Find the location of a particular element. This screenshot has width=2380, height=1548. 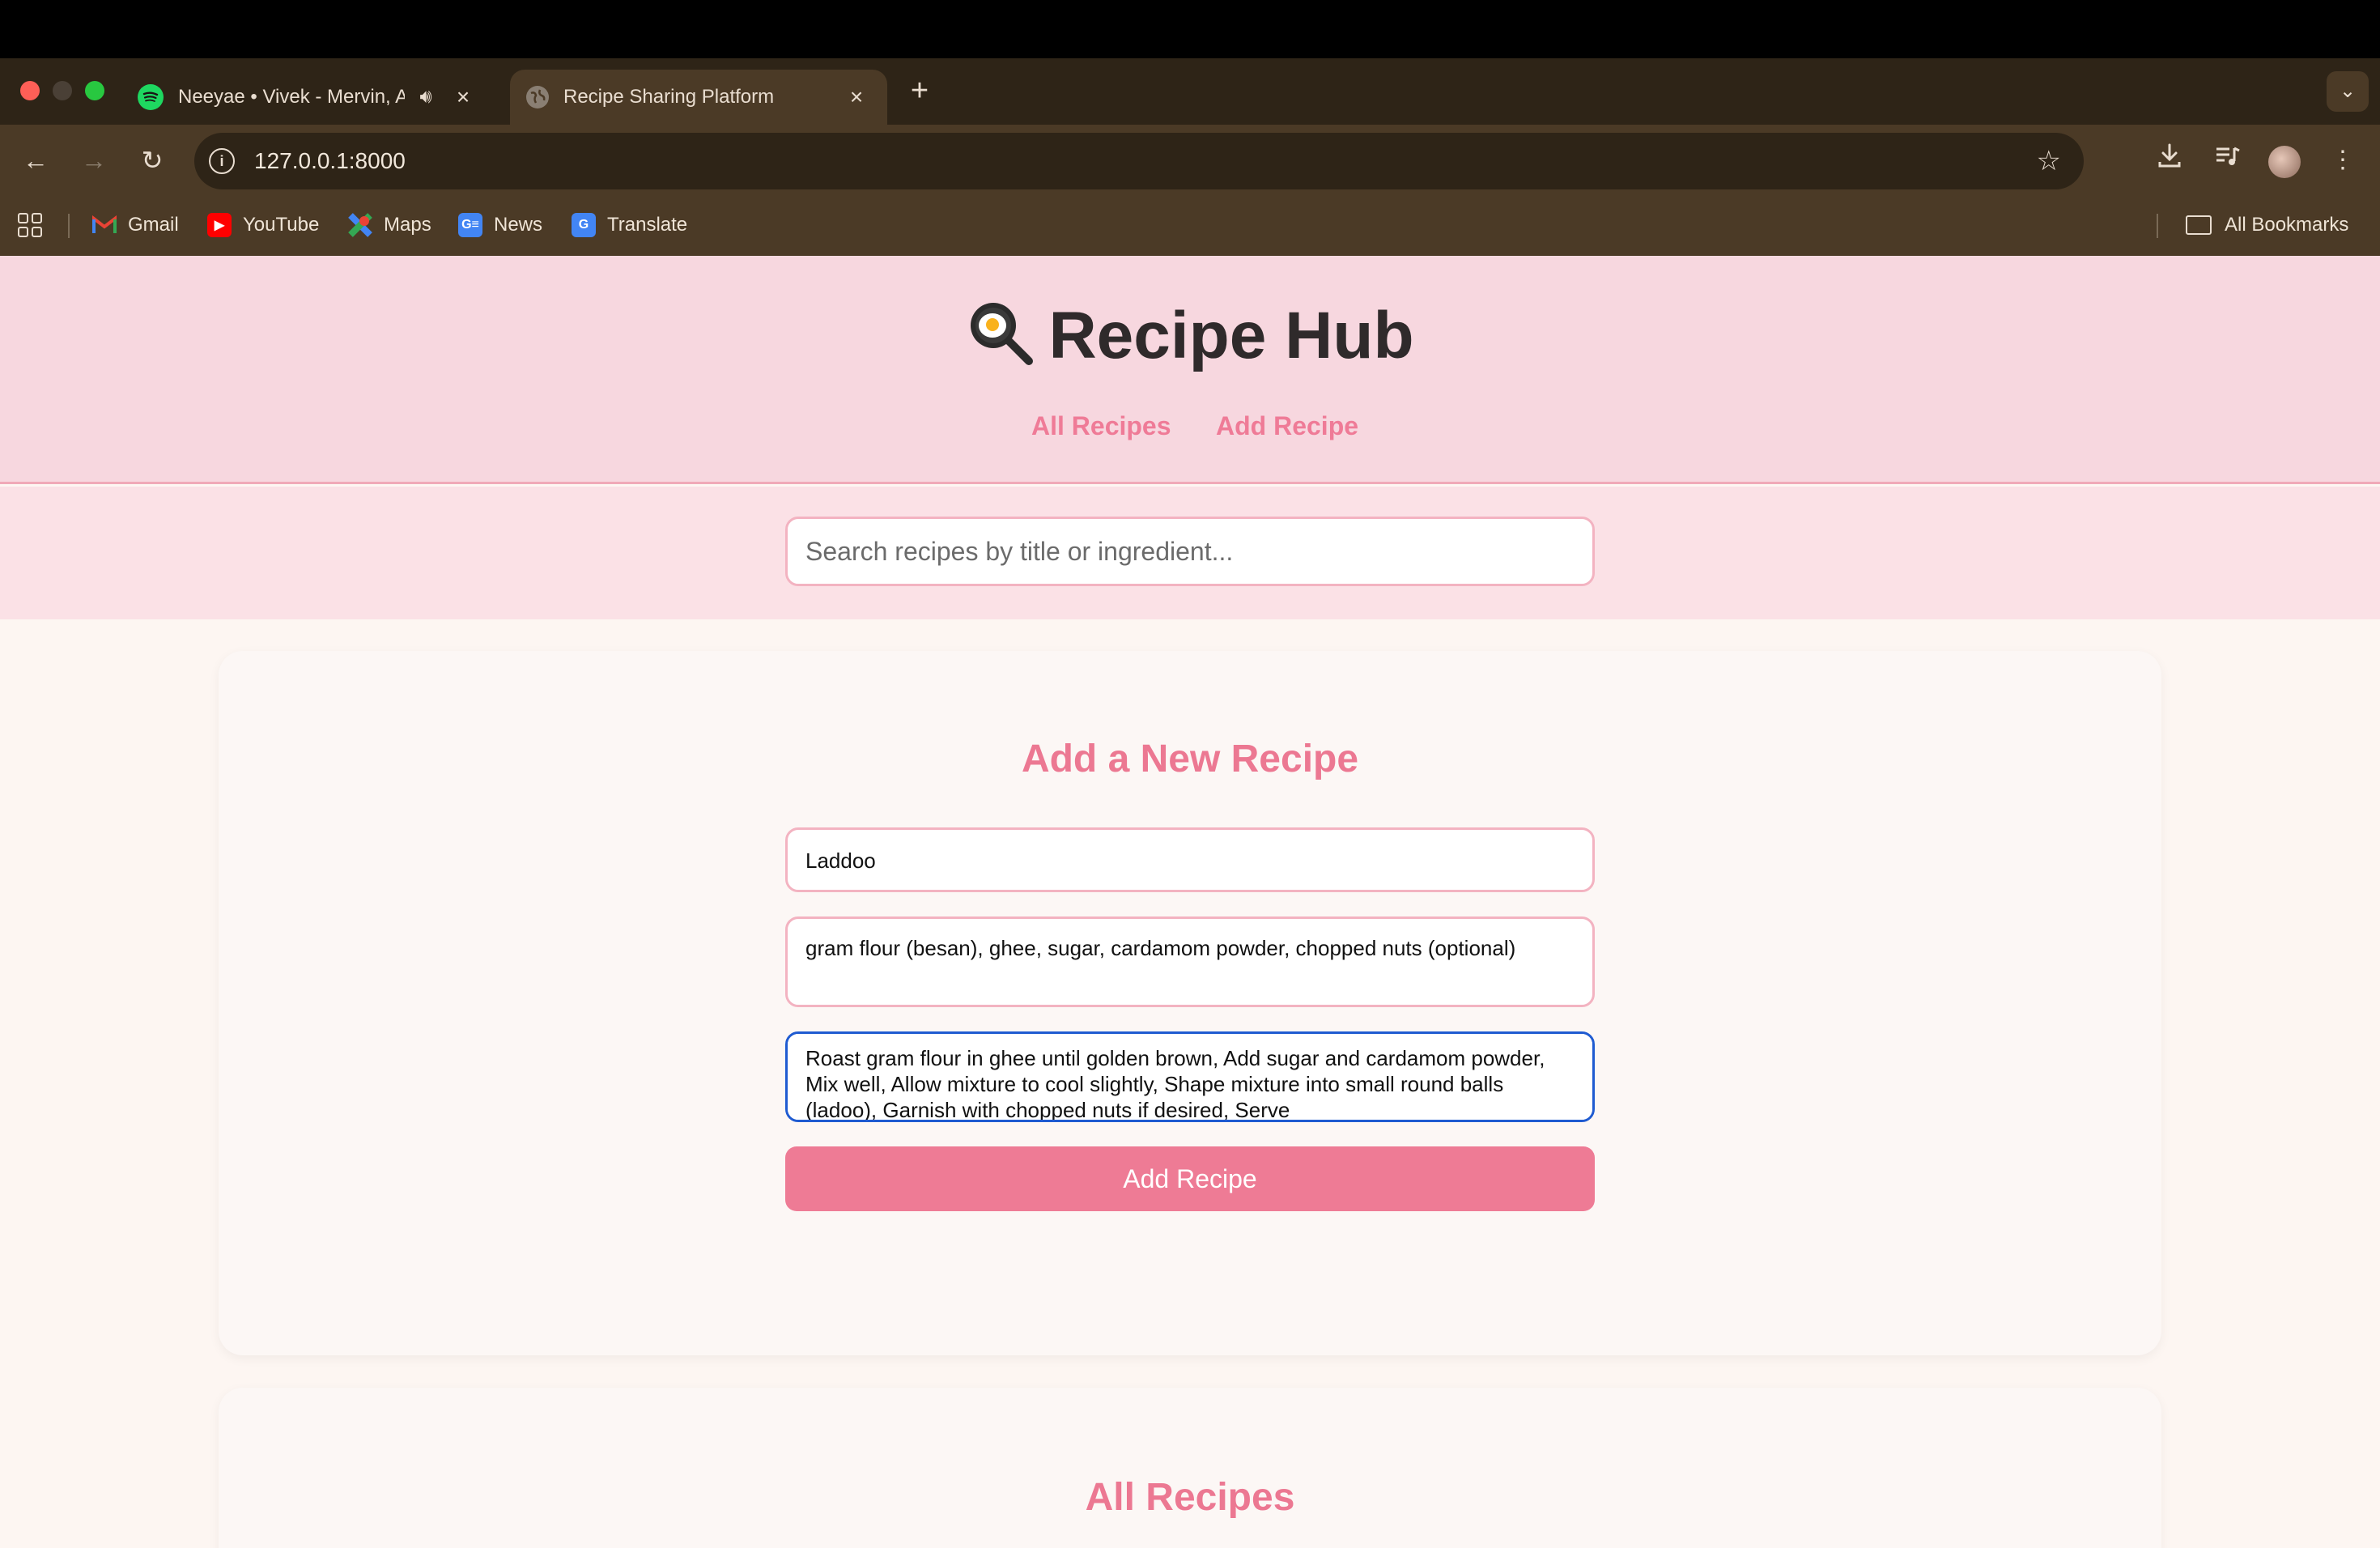

all-bookmarks-button: All Bookmarks is located at coordinates (2267, 225).